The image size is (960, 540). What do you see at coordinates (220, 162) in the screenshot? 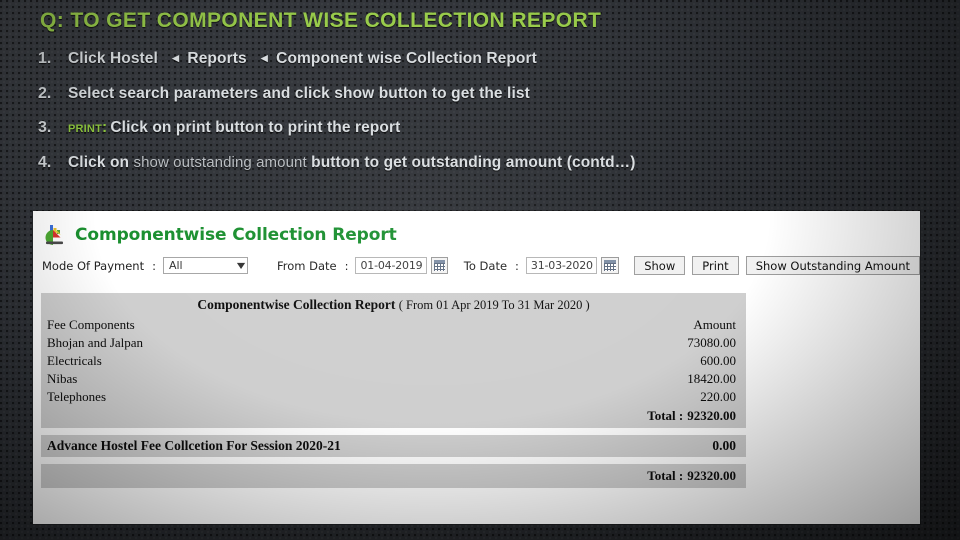
I see `step-part-emphasis: show outstanding amount` at bounding box center [220, 162].